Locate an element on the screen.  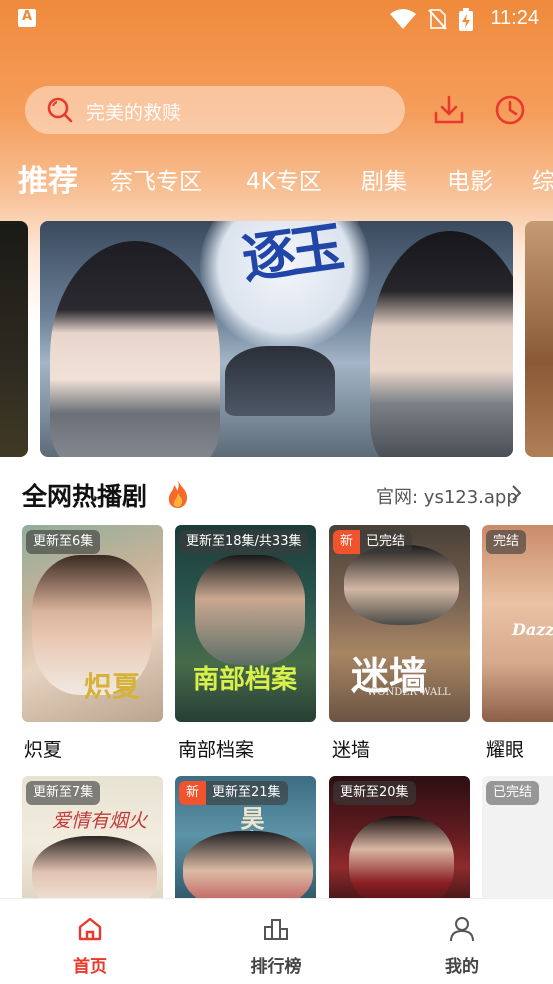
drama-card: 更新至20集 is located at coordinates (399, 841).